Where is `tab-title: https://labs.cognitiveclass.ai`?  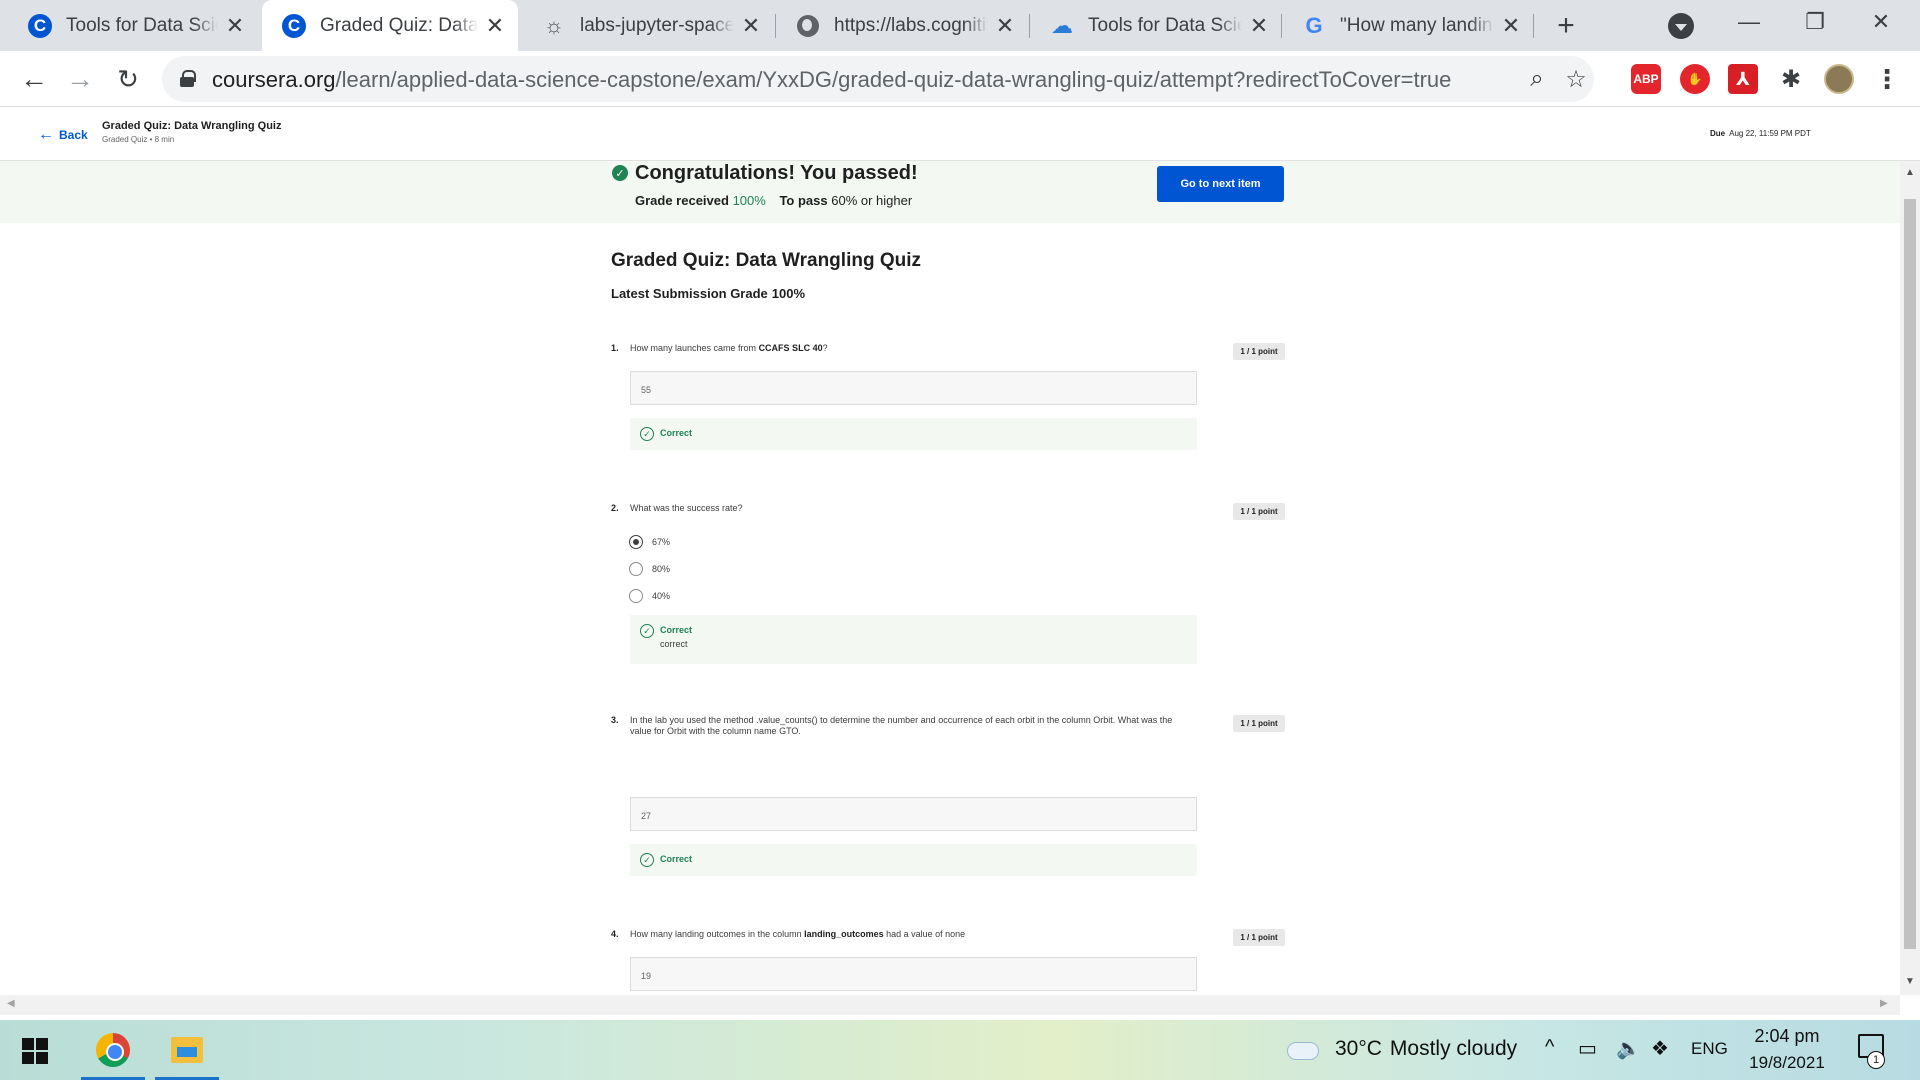 tab-title: https://labs.cognitiveclass.ai is located at coordinates (911, 25).